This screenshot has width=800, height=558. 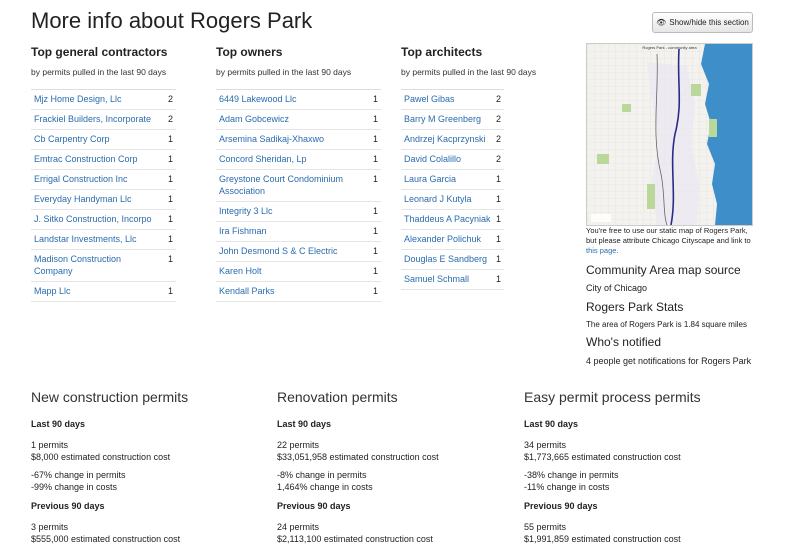 I want to click on list-item-link: John Desmond S & C Electric, so click(x=283, y=251).